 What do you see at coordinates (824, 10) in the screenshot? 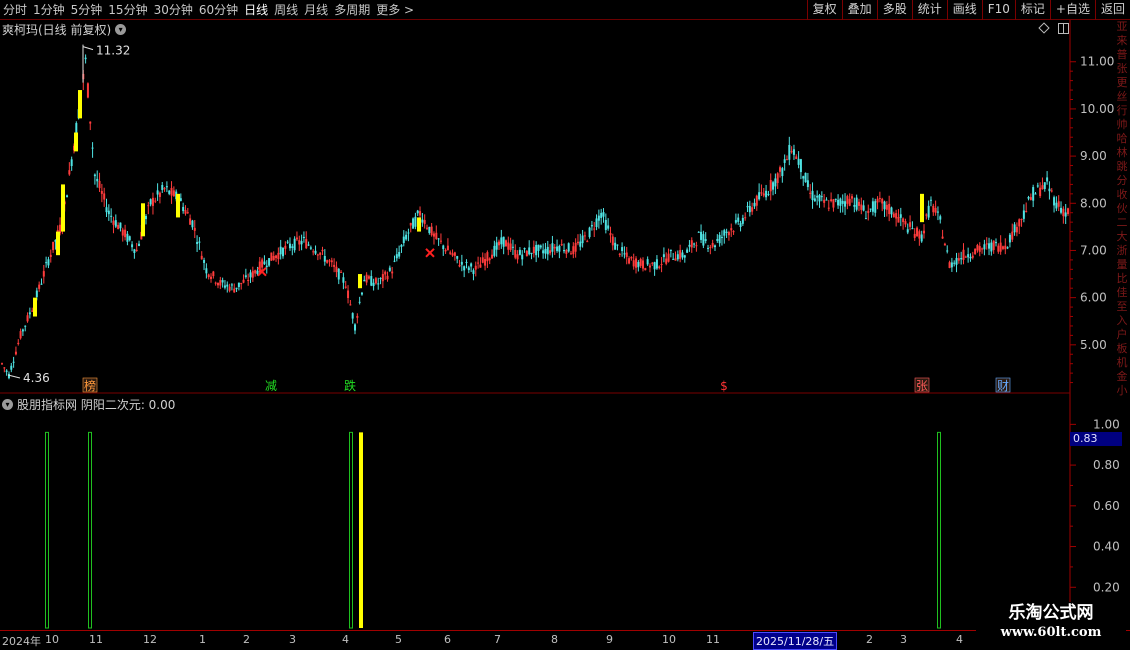
I see `toolbar-button: 复权` at bounding box center [824, 10].